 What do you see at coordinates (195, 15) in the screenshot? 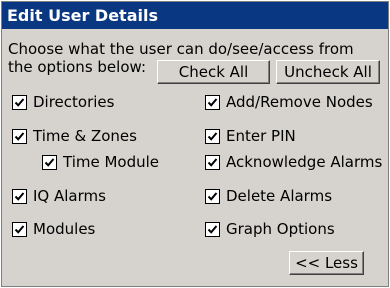
I see `dialog-title: Edit User Details` at bounding box center [195, 15].